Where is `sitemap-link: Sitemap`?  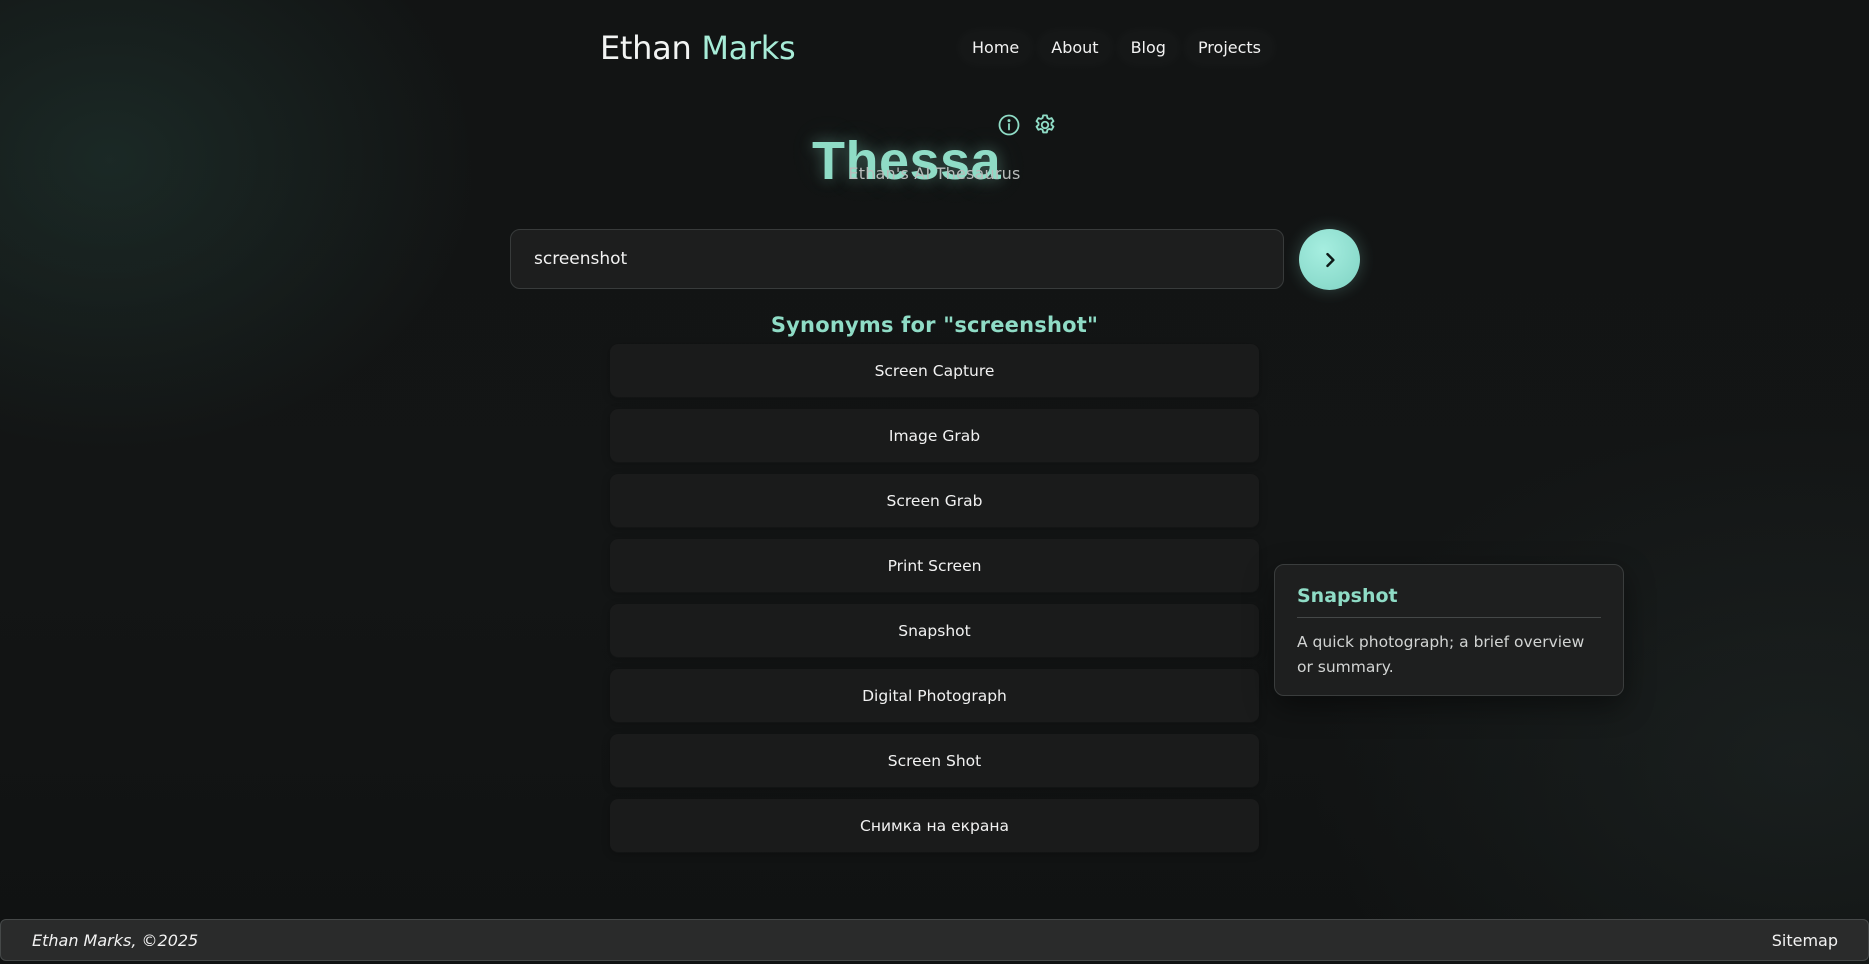 sitemap-link: Sitemap is located at coordinates (1805, 940).